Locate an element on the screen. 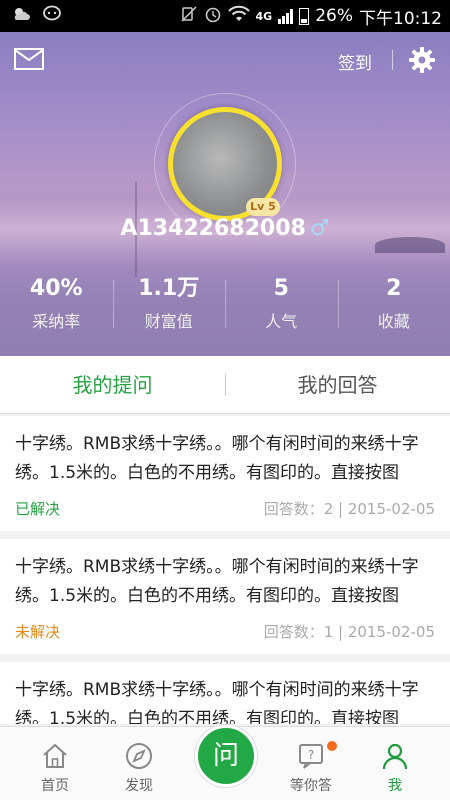 Image resolution: width=450 pixels, height=800 pixels. stat-favorites: 2 收藏 is located at coordinates (393, 305).